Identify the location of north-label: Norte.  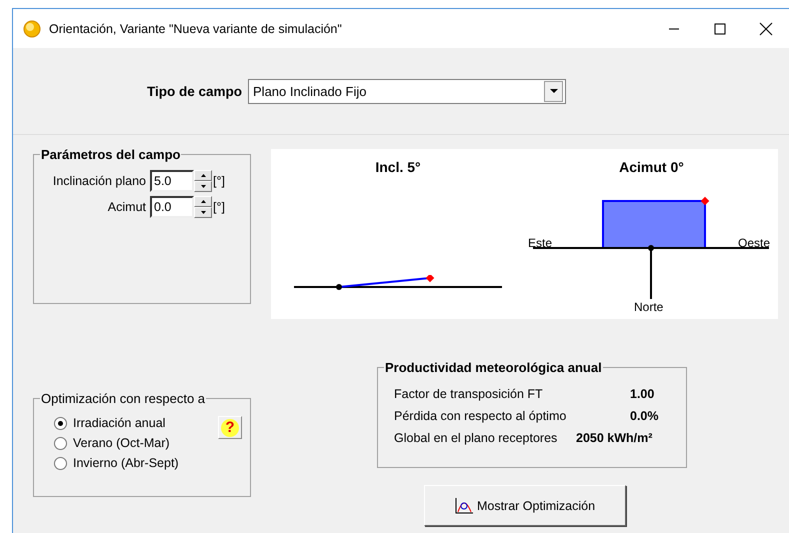
(649, 307).